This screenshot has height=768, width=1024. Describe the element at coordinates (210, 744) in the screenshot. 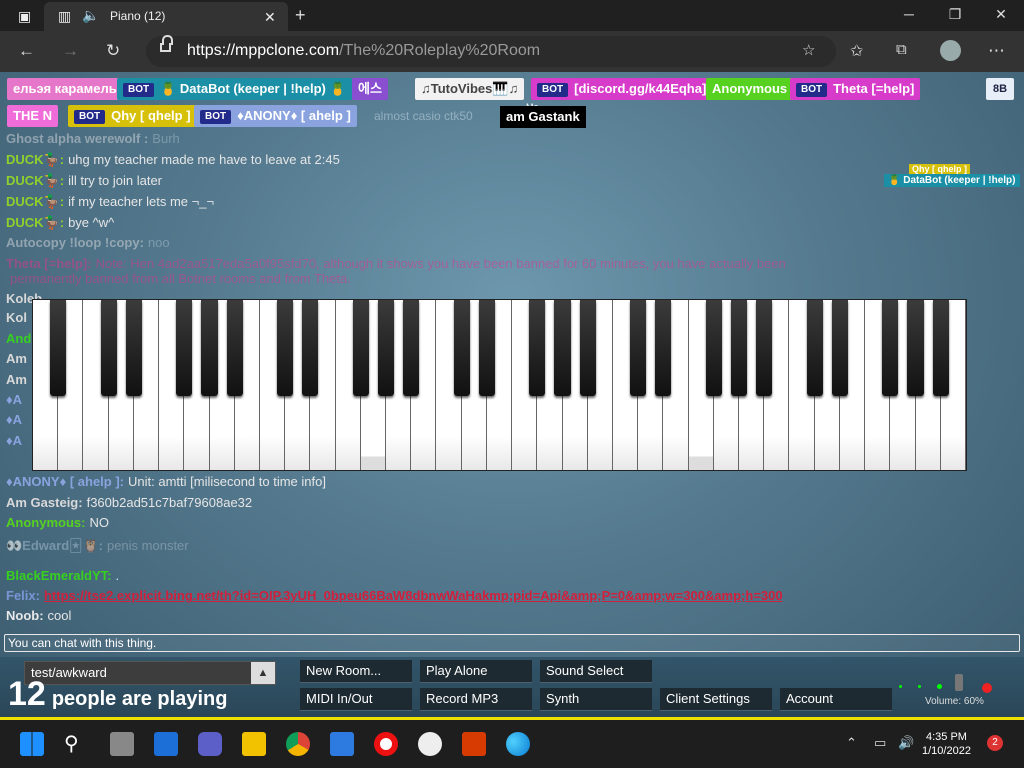

I see `chat-icon` at that location.